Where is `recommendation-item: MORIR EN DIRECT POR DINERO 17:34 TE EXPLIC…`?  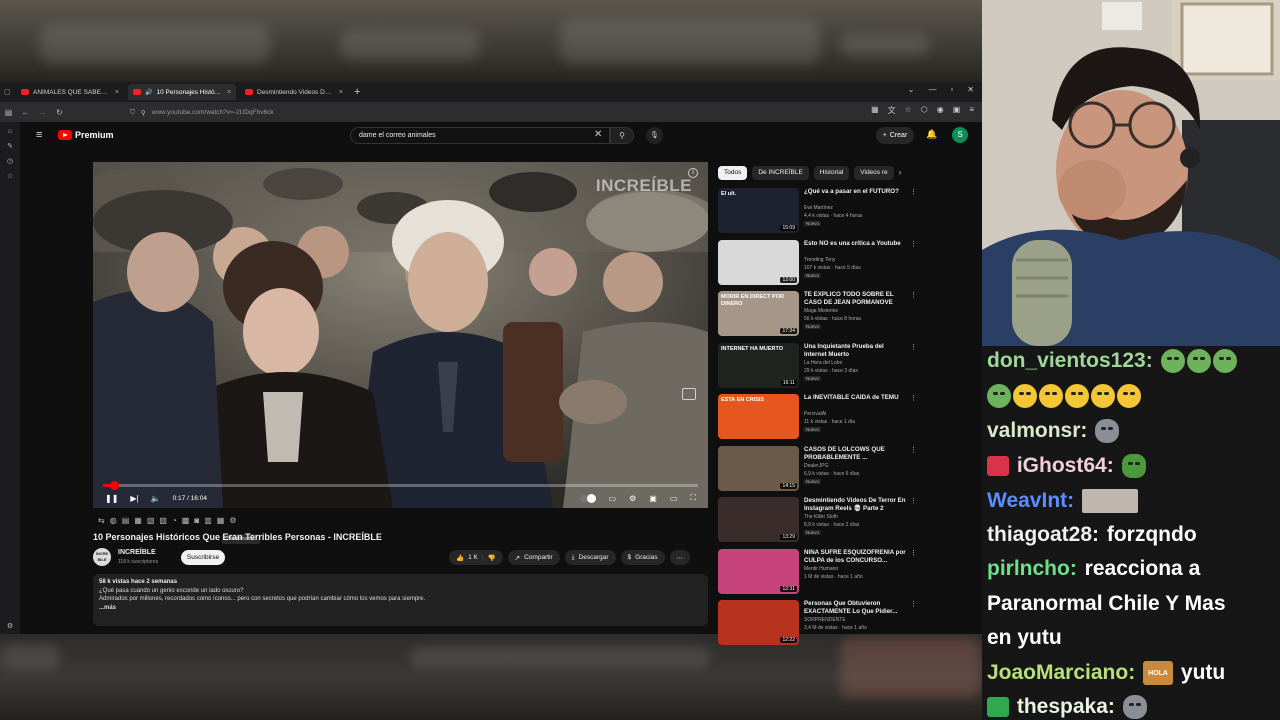
recommendation-item: MORIR EN DIRECT POR DINERO 17:34 TE EXPLIC… is located at coordinates (818, 317).